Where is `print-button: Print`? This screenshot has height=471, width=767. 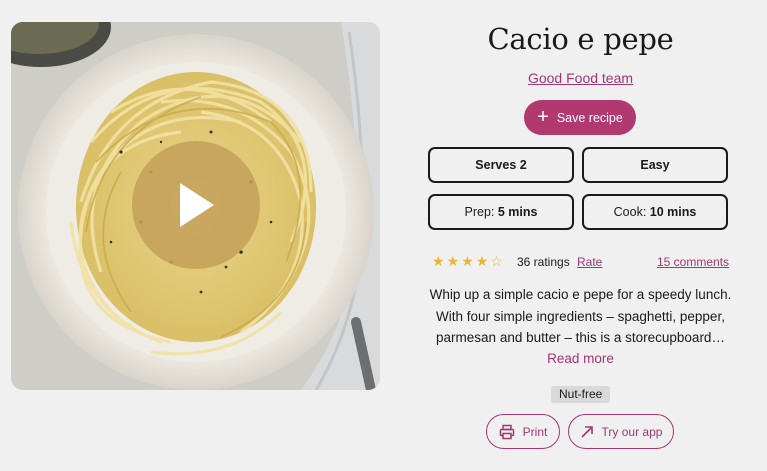 print-button: Print is located at coordinates (523, 431).